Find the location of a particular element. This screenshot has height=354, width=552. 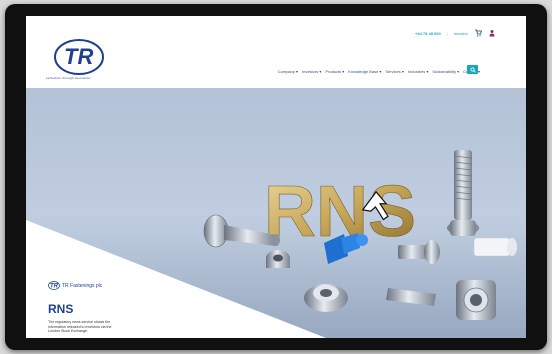

search-button is located at coordinates (472, 69).